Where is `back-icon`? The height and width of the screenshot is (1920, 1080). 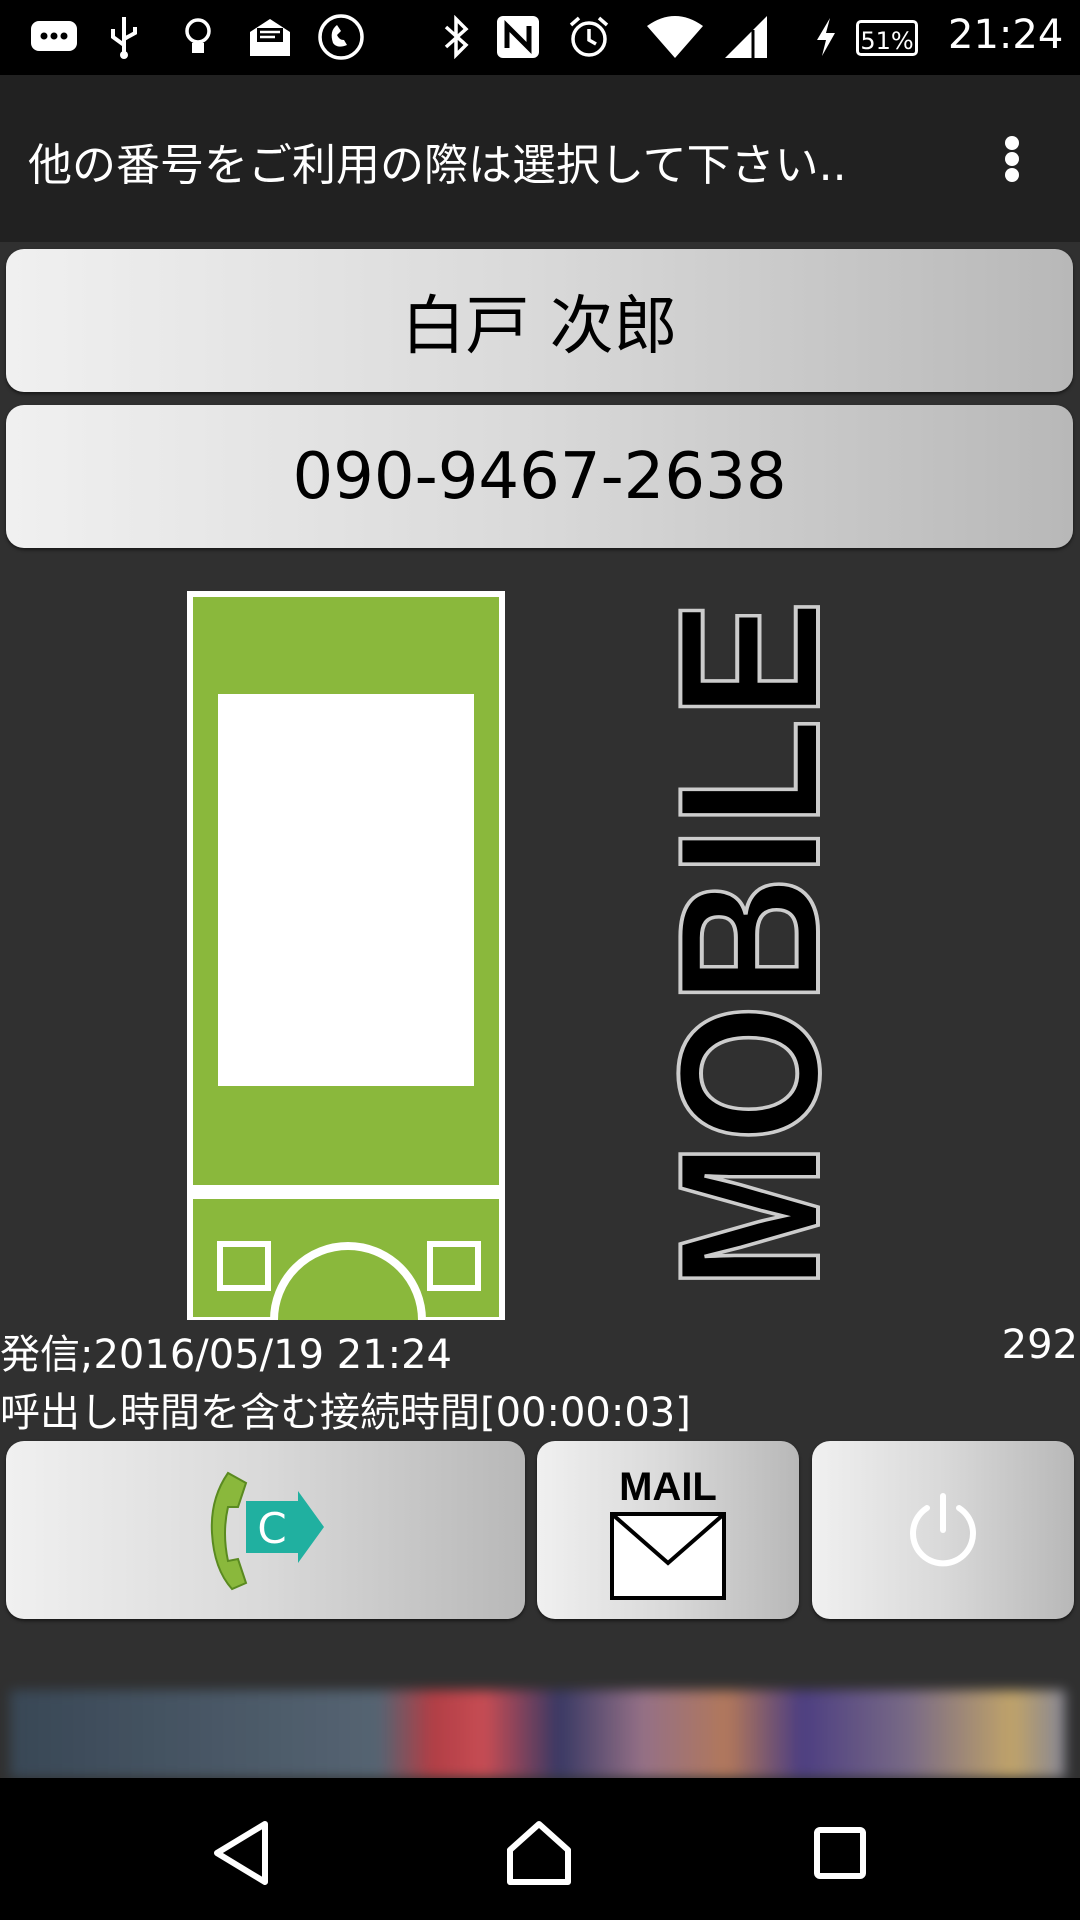 back-icon is located at coordinates (241, 1853).